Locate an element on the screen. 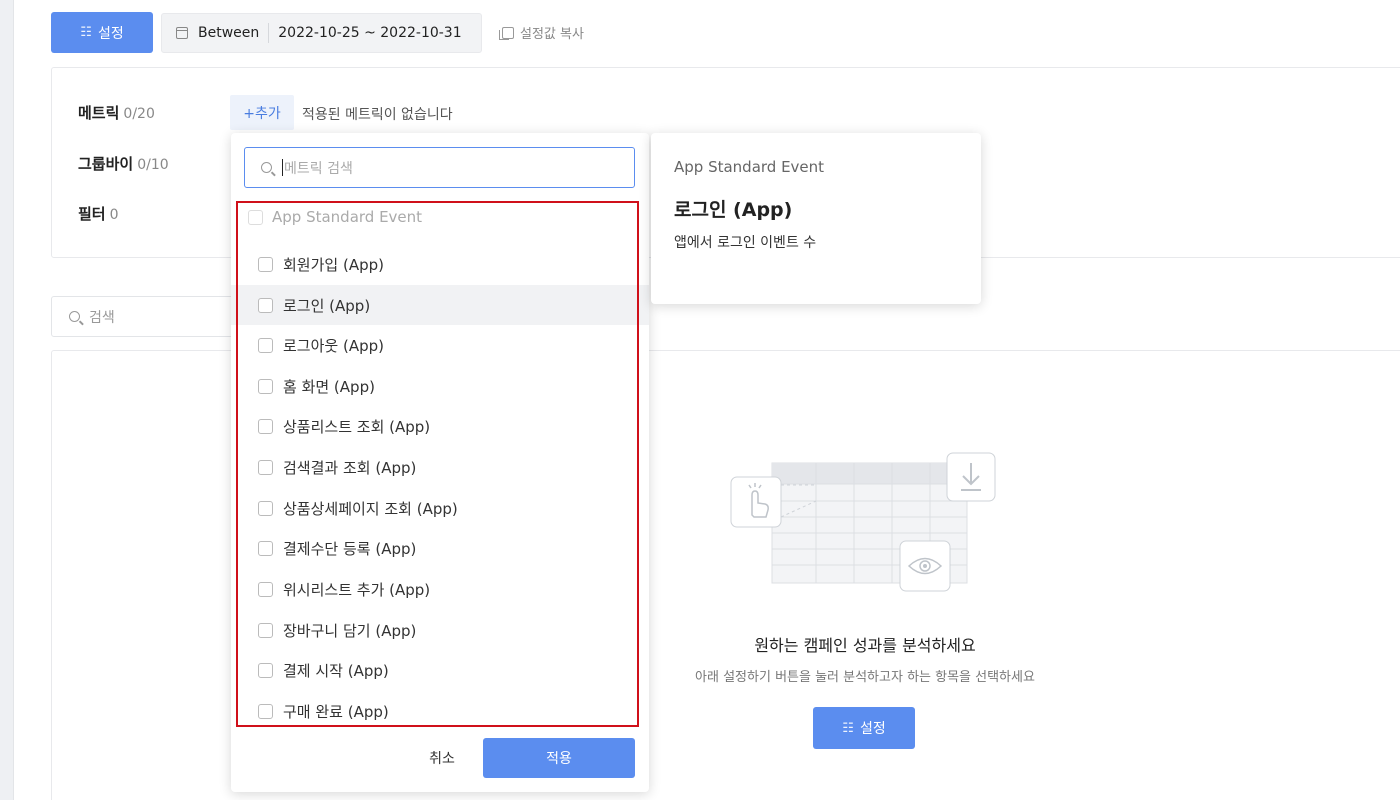 The image size is (1400, 800). detail-description: 앱에서 로그인 이벤트 수 is located at coordinates (745, 243).